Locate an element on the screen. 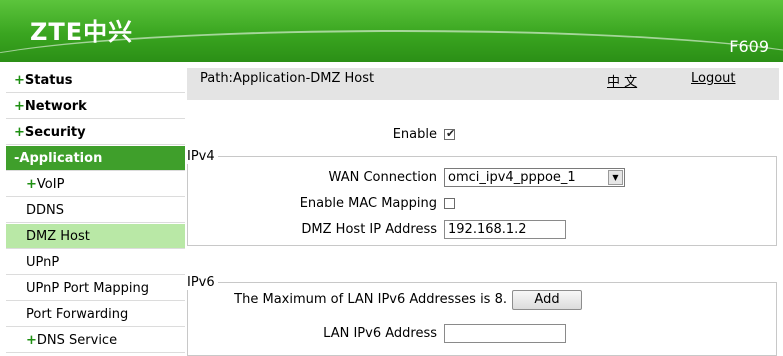 The image size is (783, 356). mac-mapping-checkbox is located at coordinates (449, 203).